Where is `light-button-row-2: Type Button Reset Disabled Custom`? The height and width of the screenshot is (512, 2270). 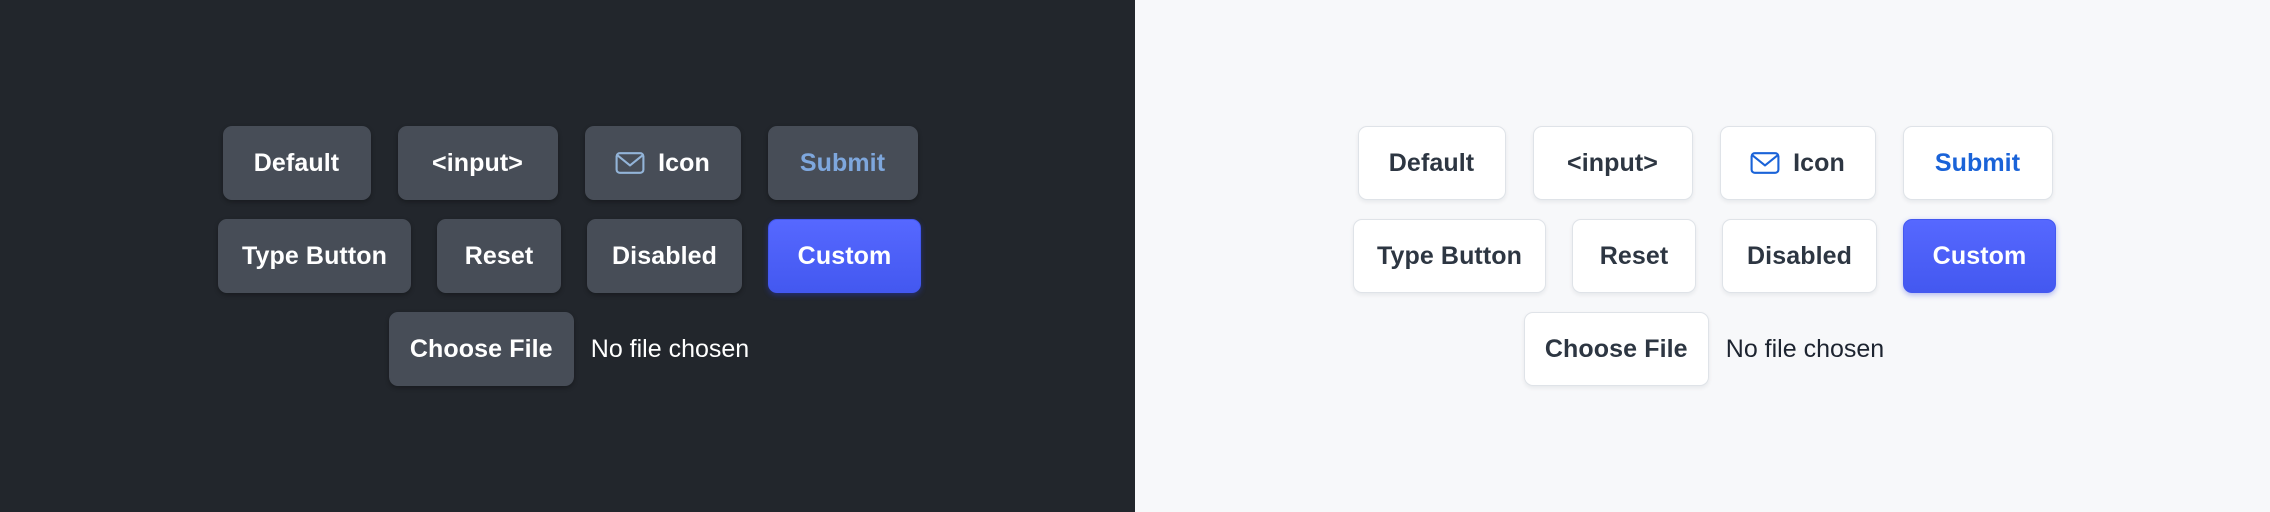
light-button-row-2: Type Button Reset Disabled Custom is located at coordinates (1704, 256).